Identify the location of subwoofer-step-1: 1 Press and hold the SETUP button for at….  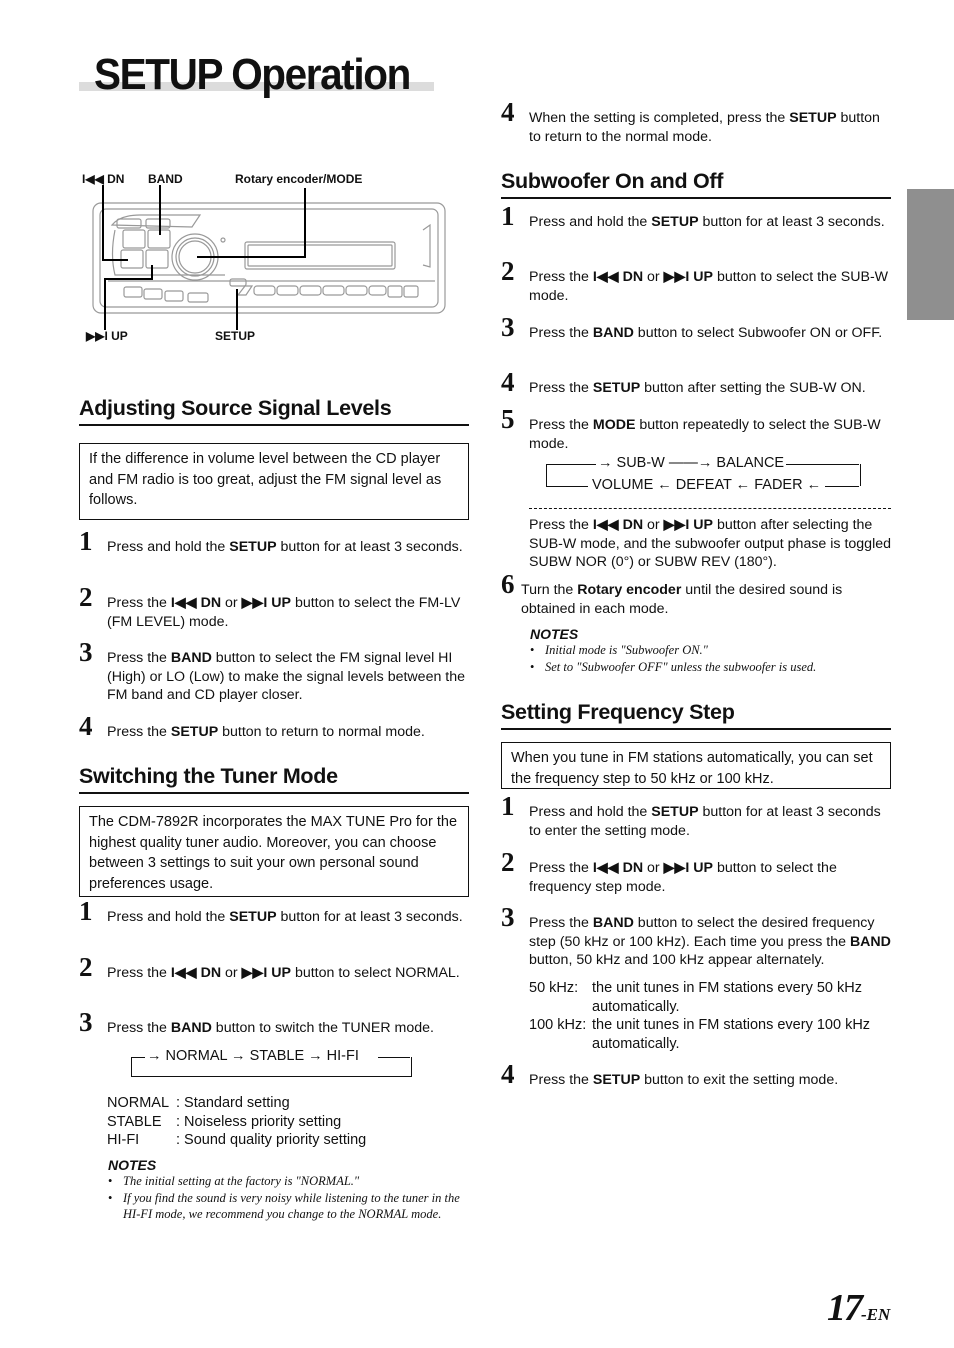
(693, 216).